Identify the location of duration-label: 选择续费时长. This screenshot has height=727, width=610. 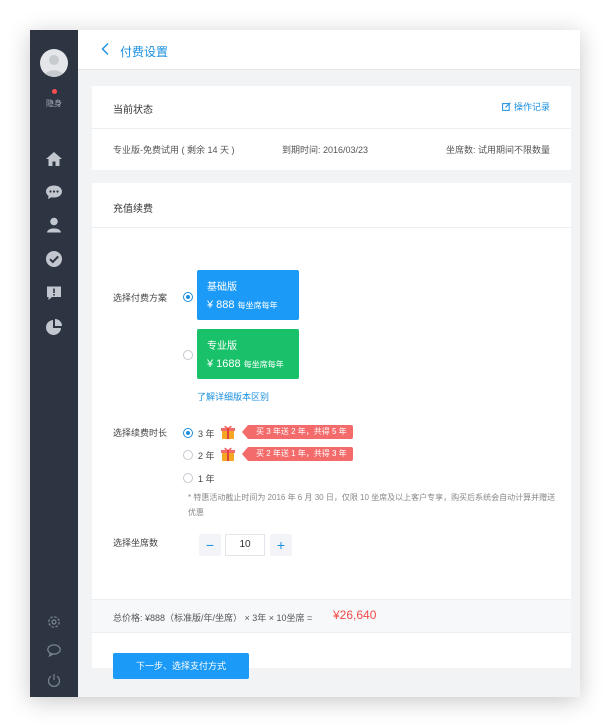
(140, 433).